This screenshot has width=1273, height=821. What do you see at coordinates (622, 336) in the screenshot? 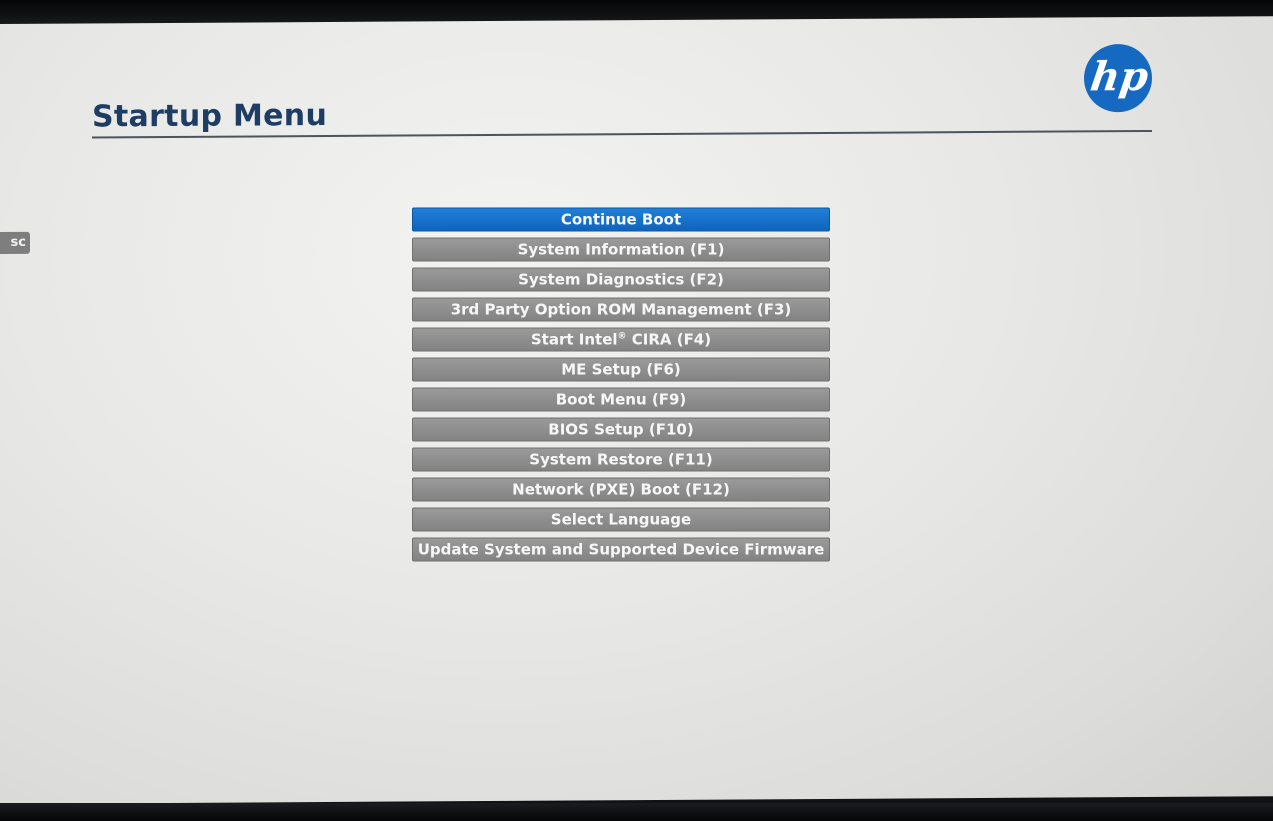
I see `registered-mark: ®` at bounding box center [622, 336].